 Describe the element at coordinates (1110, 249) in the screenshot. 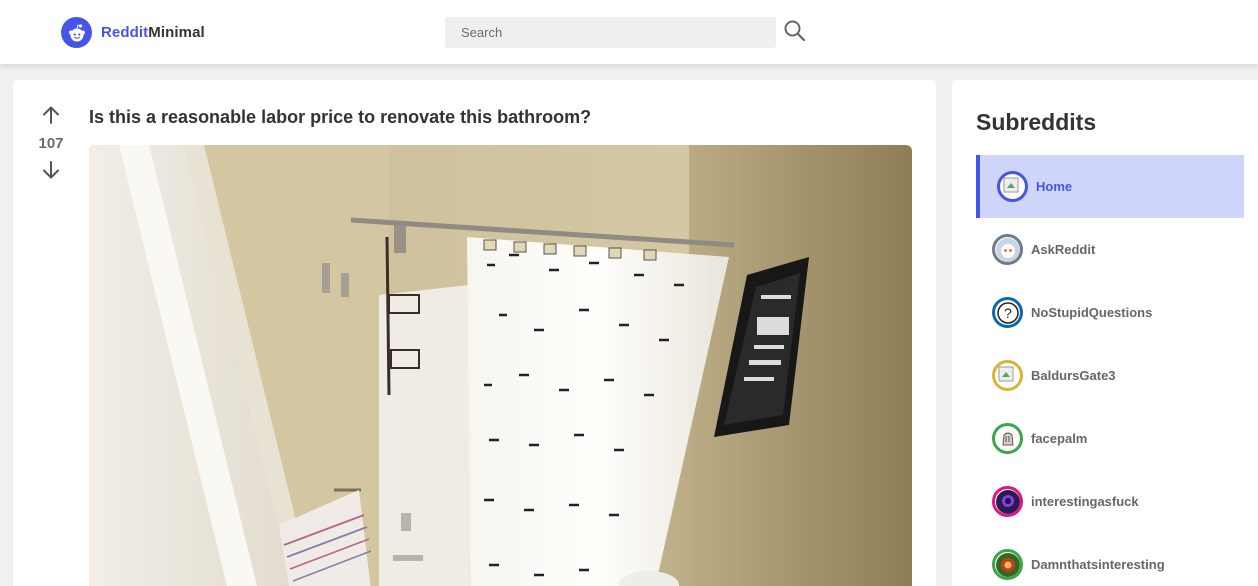

I see `sidebar-item-askreddit: AskReddit` at that location.